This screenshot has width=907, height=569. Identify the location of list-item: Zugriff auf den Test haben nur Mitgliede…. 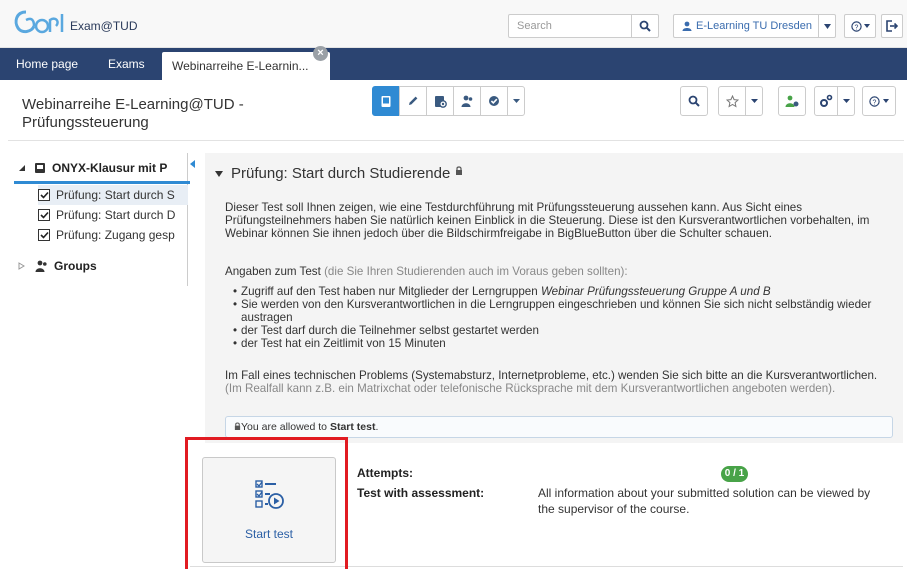
(563, 291).